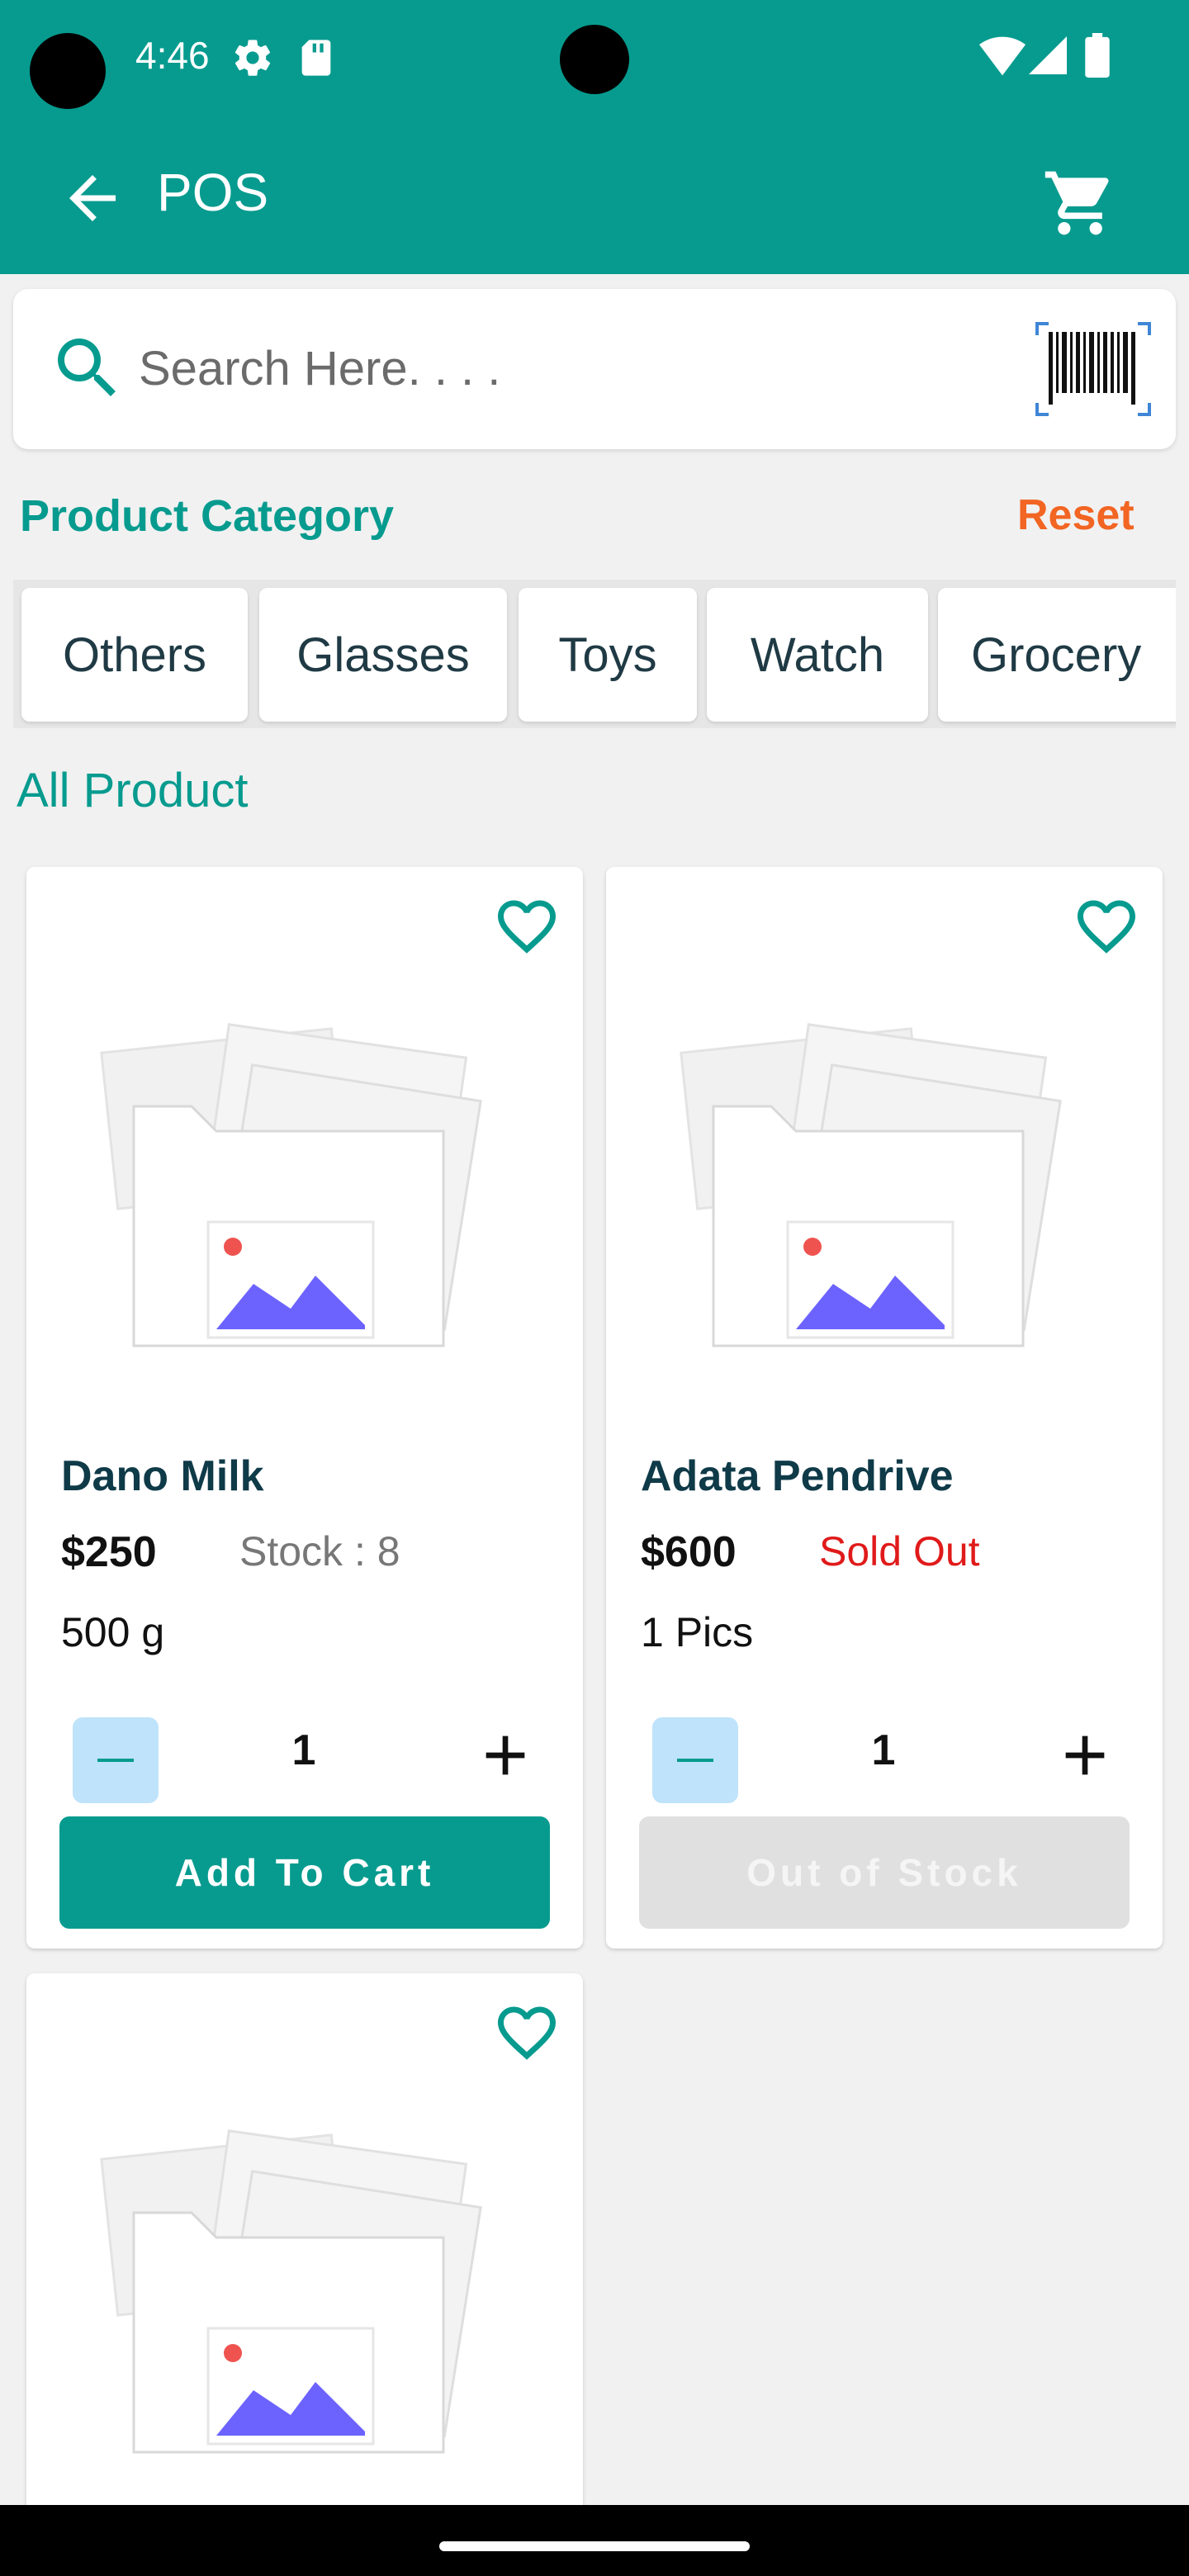 The width and height of the screenshot is (1189, 2576). I want to click on cart-icon, so click(1080, 203).